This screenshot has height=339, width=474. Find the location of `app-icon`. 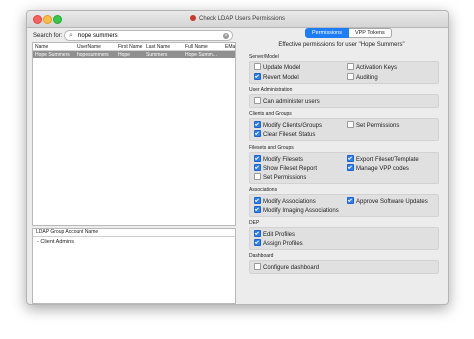

app-icon is located at coordinates (193, 18).